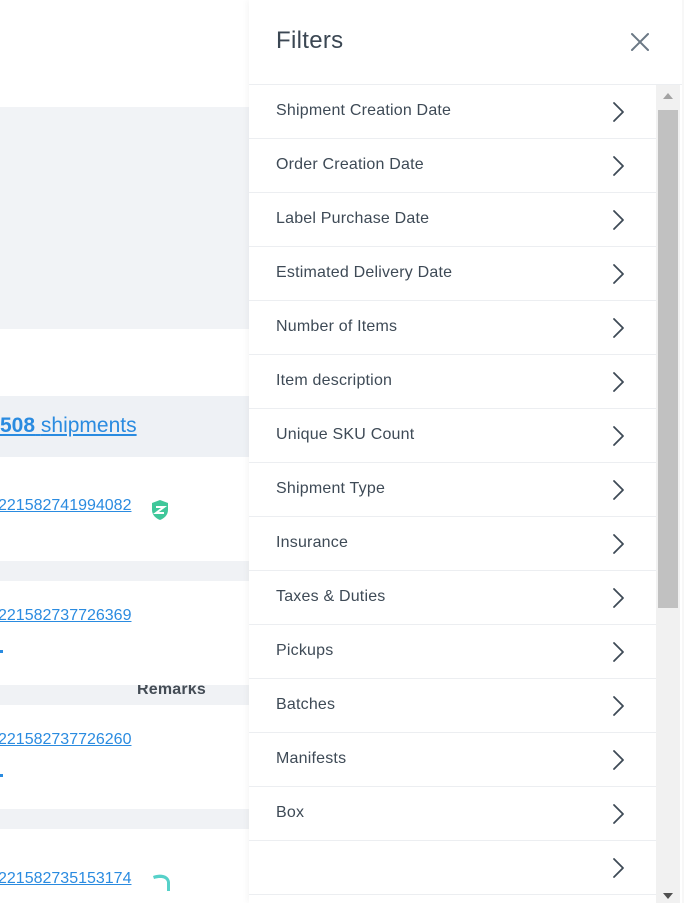 Image resolution: width=684 pixels, height=903 pixels. What do you see at coordinates (290, 812) in the screenshot?
I see `filter-item-label: Box` at bounding box center [290, 812].